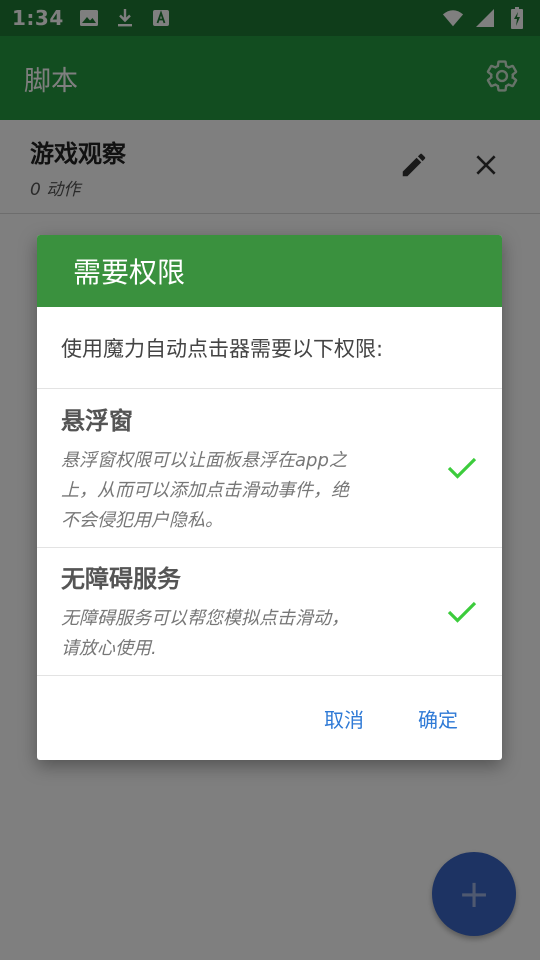 The width and height of the screenshot is (540, 960). I want to click on permission-description: 无障碍服务可以帮您模拟点击滑动， 请放心使用., so click(242, 634).